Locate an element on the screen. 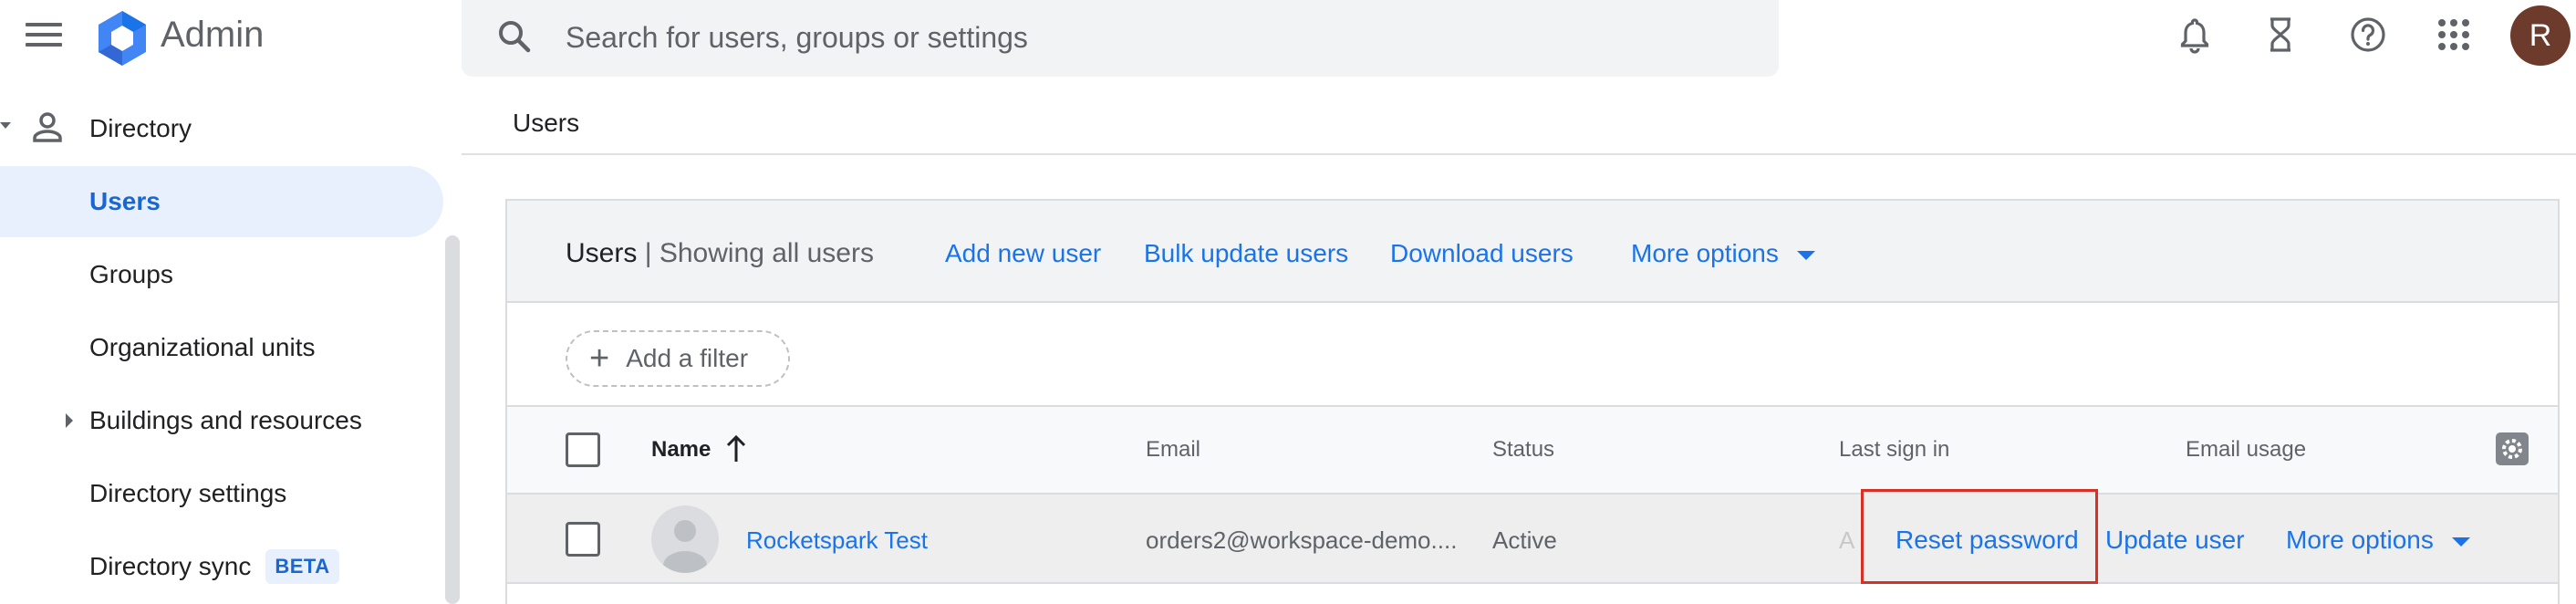 This screenshot has height=604, width=2576. column-header-email: Email is located at coordinates (1173, 449).